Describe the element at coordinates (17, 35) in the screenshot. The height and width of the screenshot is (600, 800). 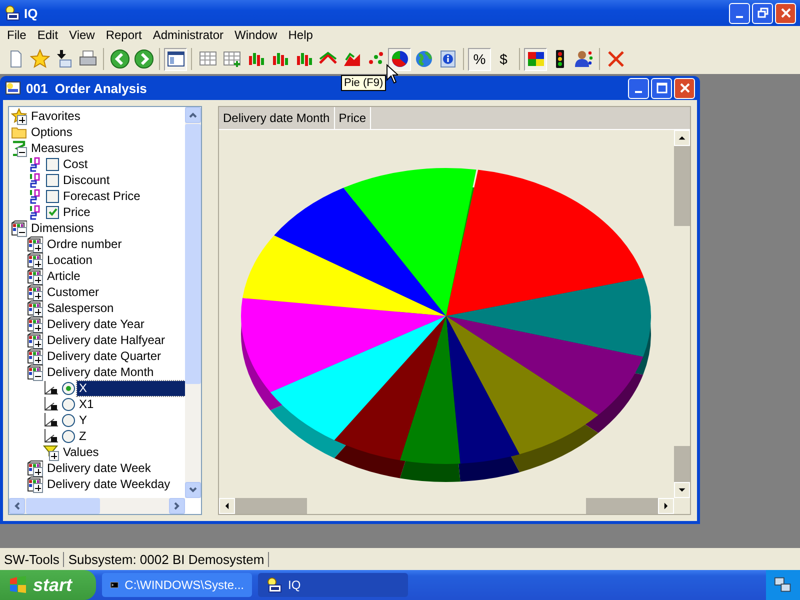
I see `menu-item: File` at that location.